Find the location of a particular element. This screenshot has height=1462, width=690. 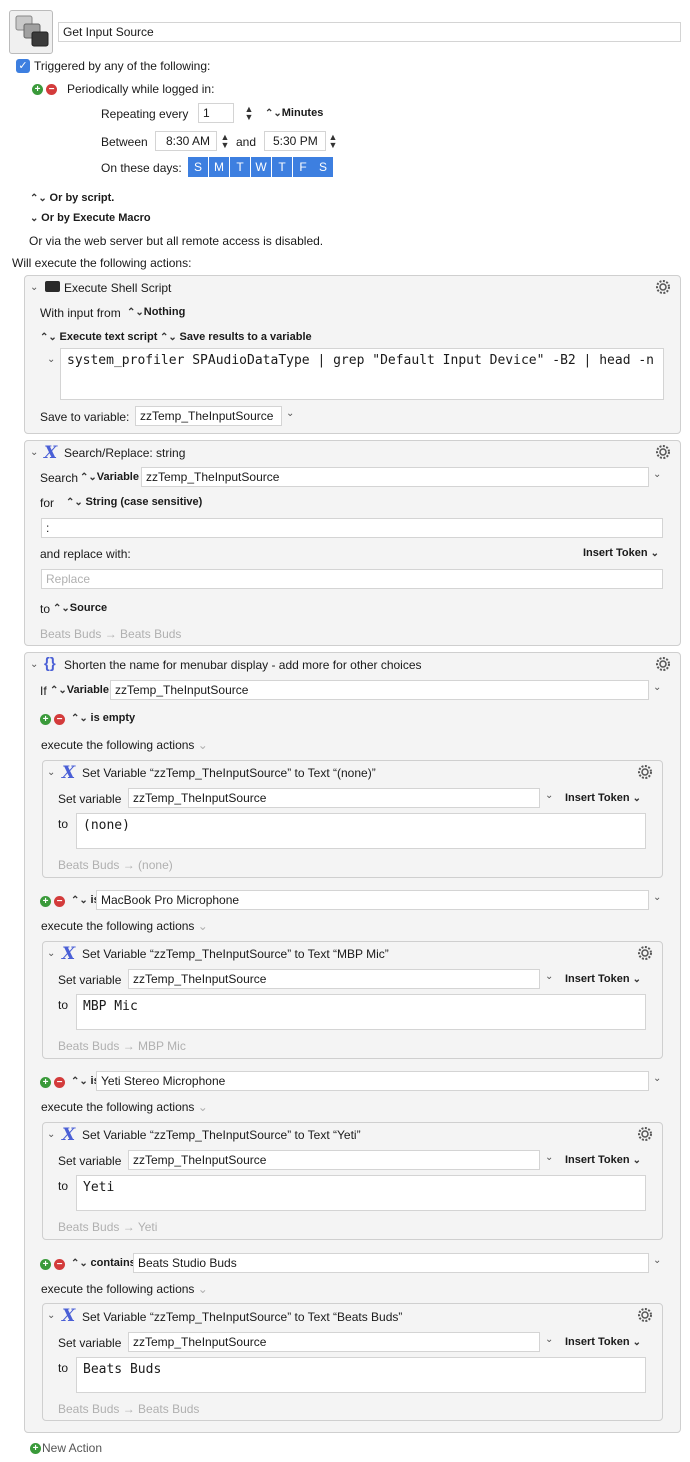

save-variable-label: Save to variable: is located at coordinates (85, 417).